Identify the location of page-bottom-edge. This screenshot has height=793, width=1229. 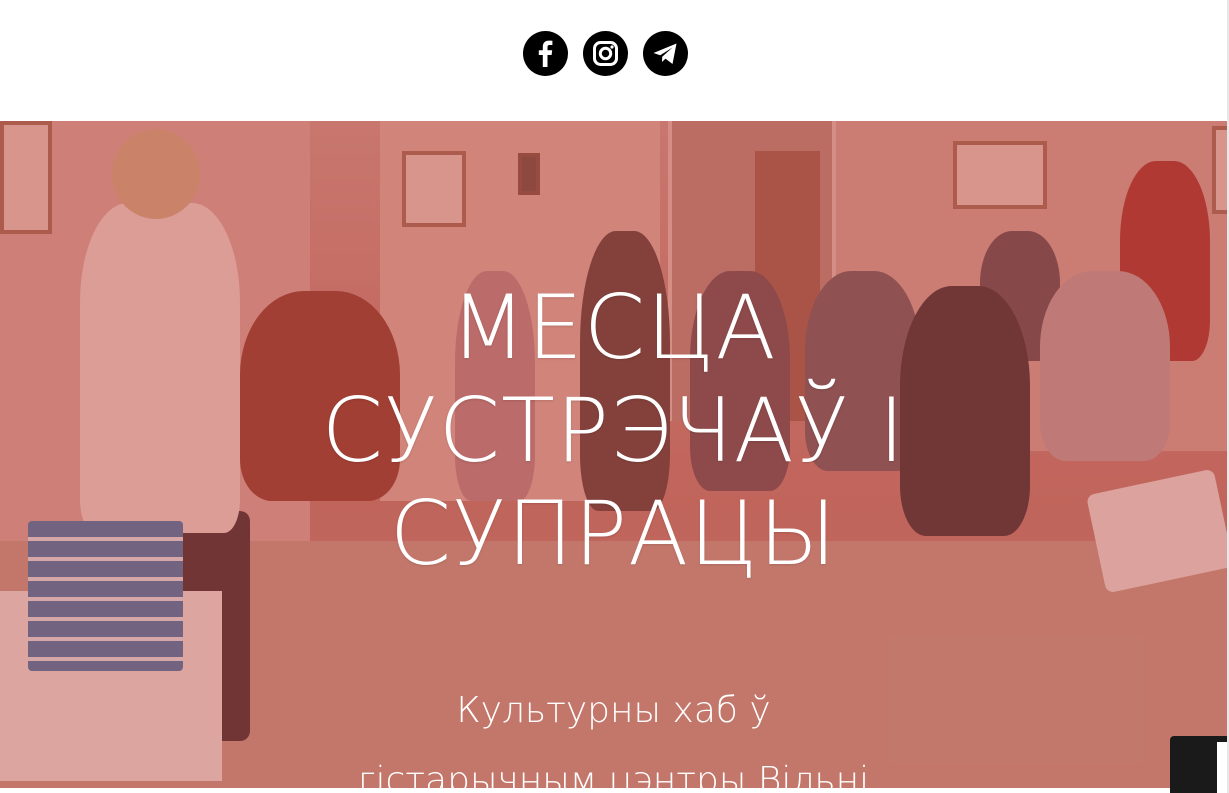
(614, 790).